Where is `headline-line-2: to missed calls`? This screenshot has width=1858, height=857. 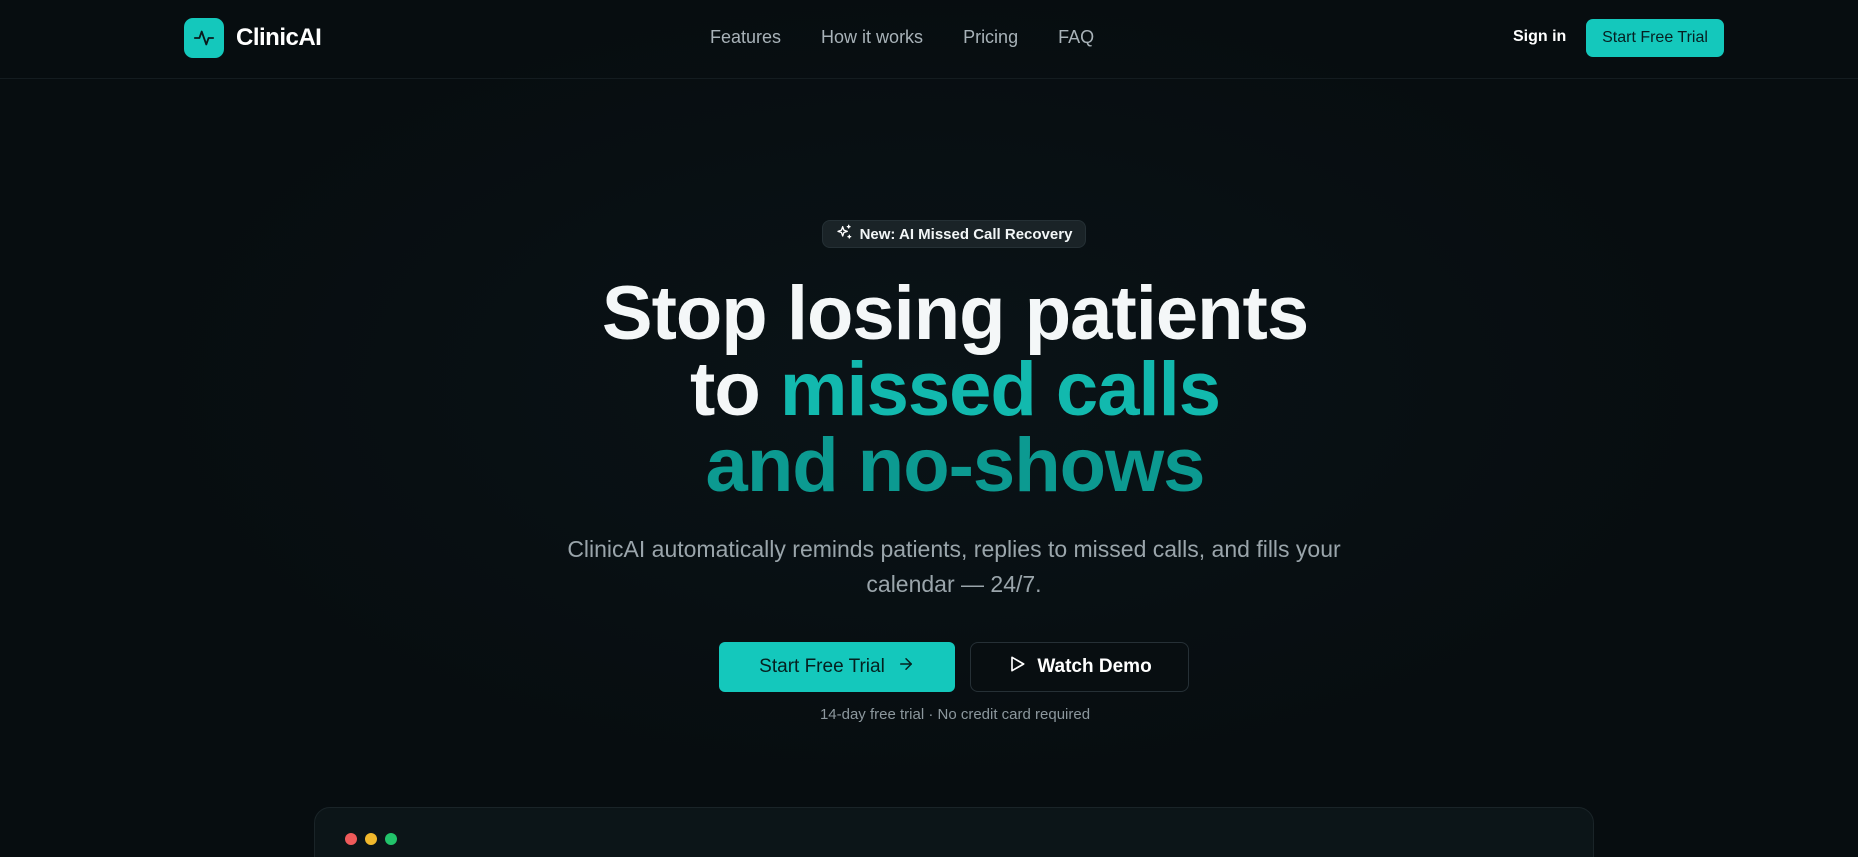
headline-line-2: to missed calls is located at coordinates (929, 390).